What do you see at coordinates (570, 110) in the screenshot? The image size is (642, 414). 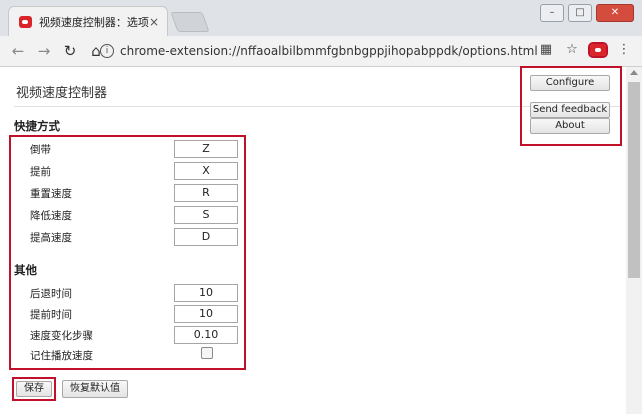 I see `send-feedback-button: Send feedback` at bounding box center [570, 110].